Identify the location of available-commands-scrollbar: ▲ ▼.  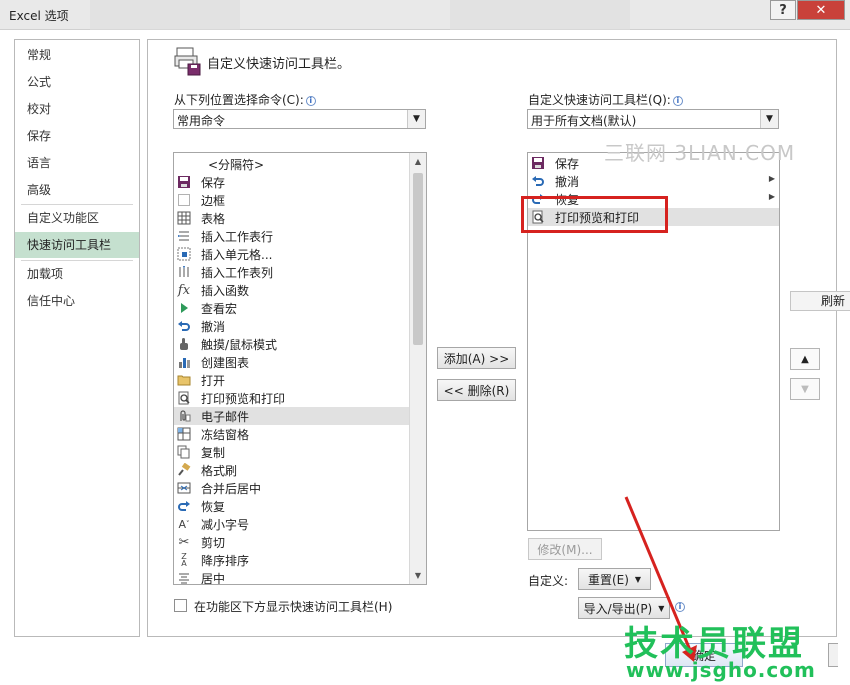
(417, 368).